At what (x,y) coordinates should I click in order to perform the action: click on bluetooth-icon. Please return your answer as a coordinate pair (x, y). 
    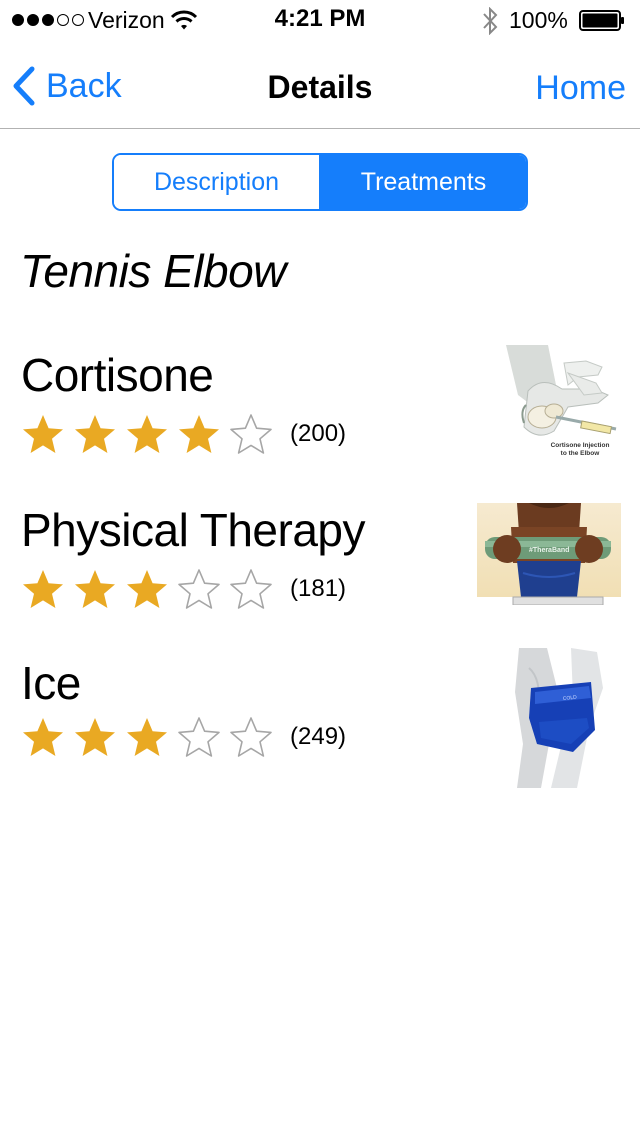
    Looking at the image, I should click on (490, 21).